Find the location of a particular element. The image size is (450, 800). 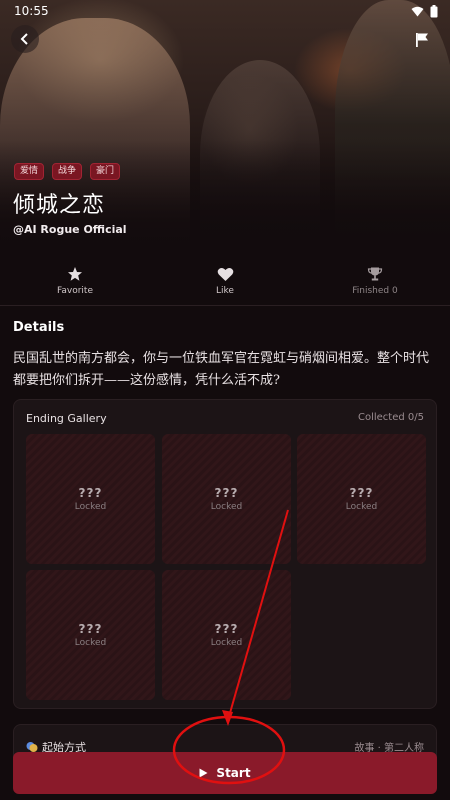

battery-icon is located at coordinates (434, 10).